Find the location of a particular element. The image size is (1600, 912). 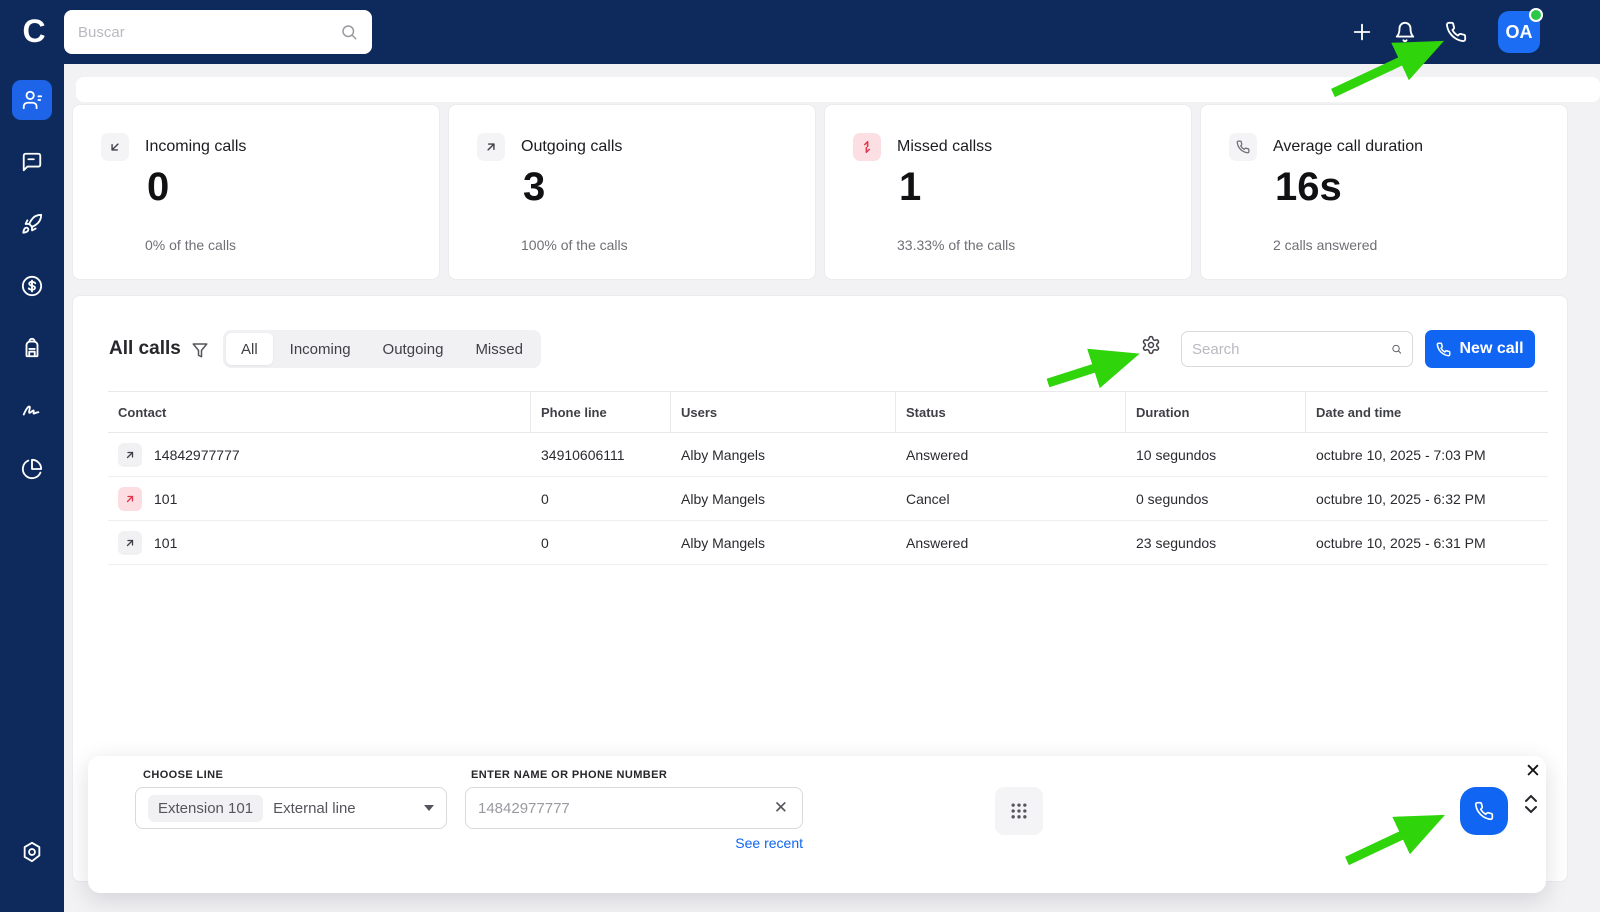

settings-nut-icon is located at coordinates (32, 852).